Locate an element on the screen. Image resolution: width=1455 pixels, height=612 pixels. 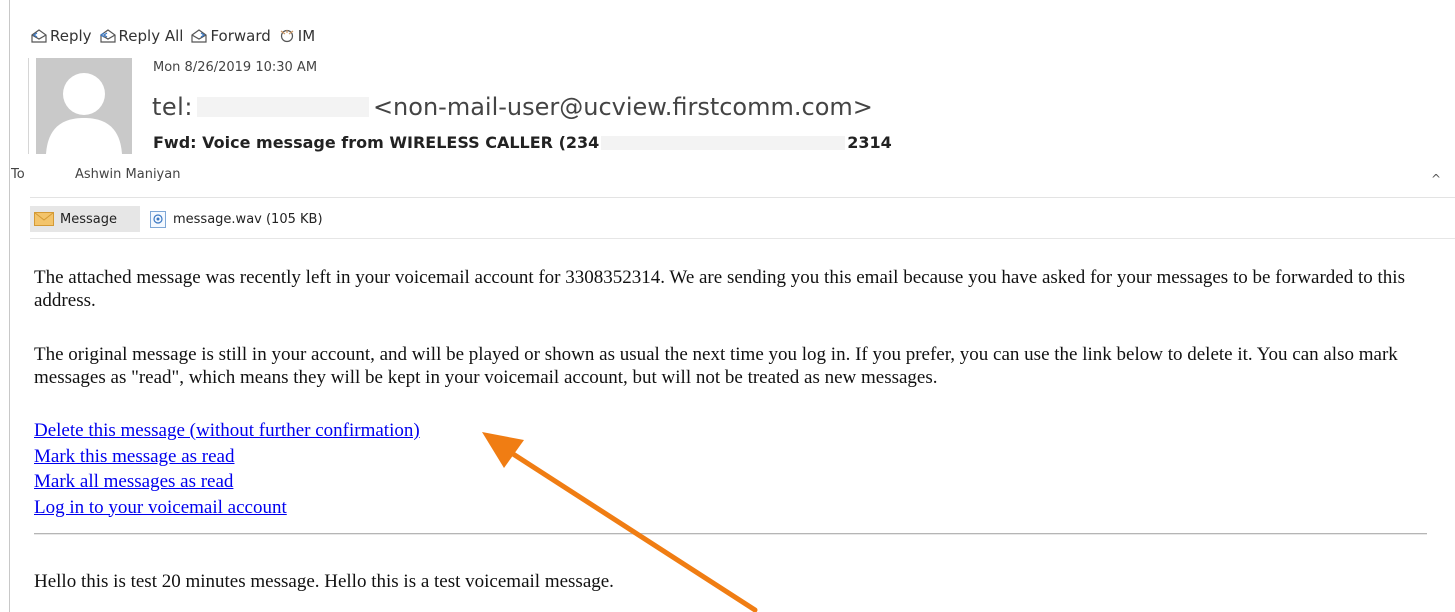
to-row: To Ashwin Maniyan is located at coordinates (95, 174).